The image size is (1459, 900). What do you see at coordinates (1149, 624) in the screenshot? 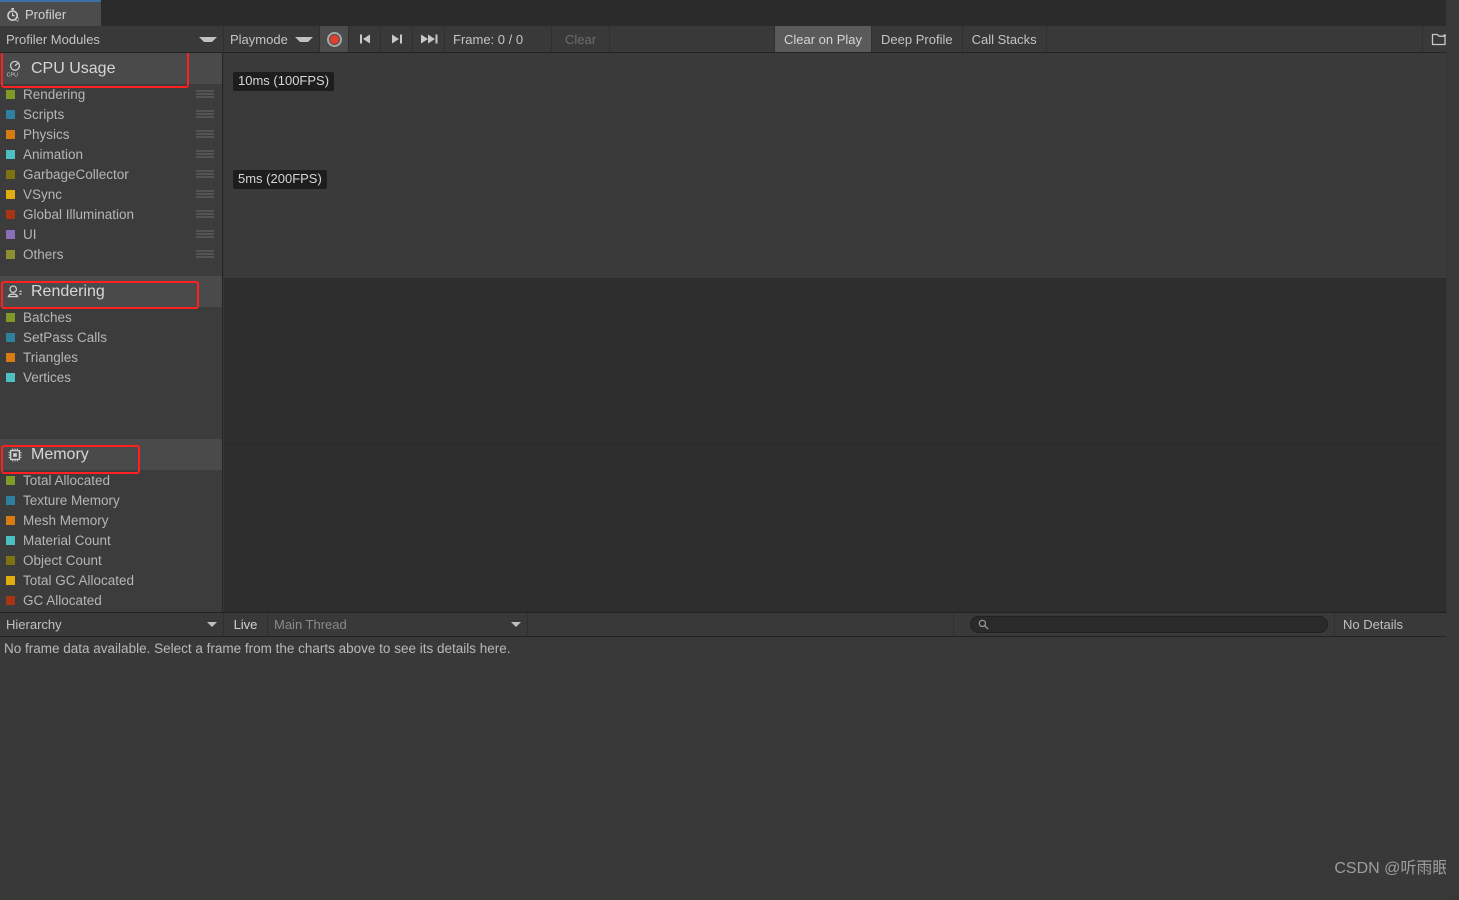
I see `search-input` at bounding box center [1149, 624].